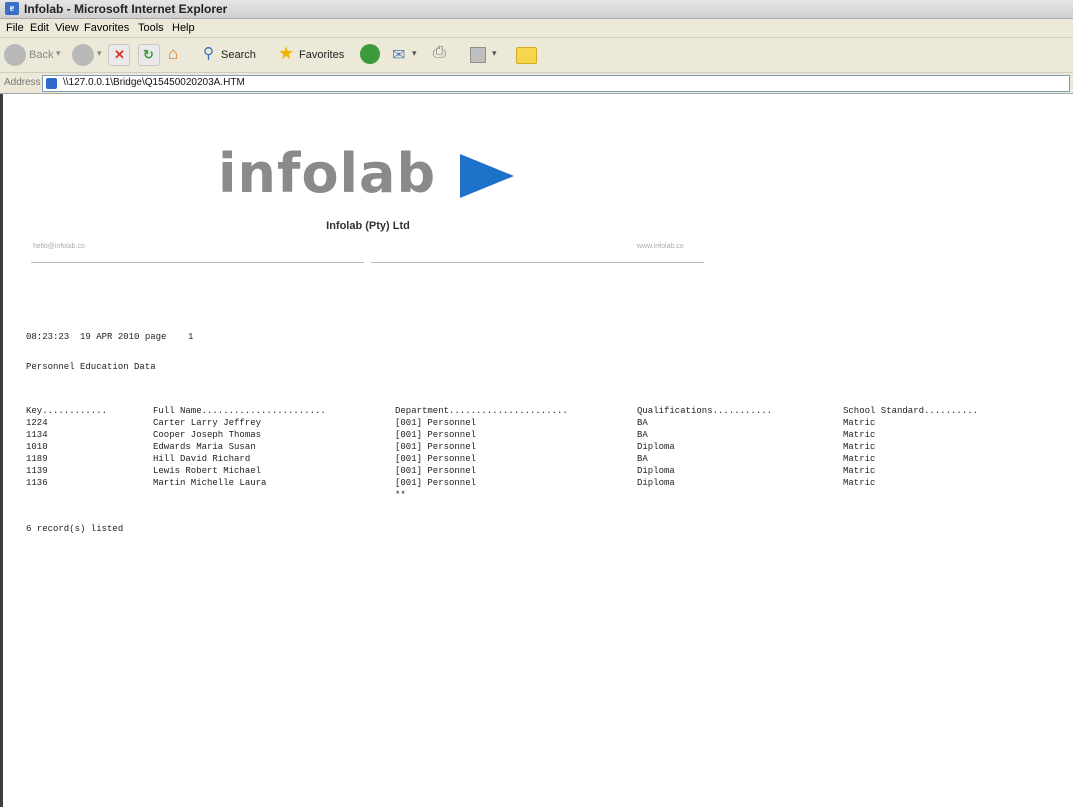 The width and height of the screenshot is (1073, 807). I want to click on history-button, so click(371, 55).